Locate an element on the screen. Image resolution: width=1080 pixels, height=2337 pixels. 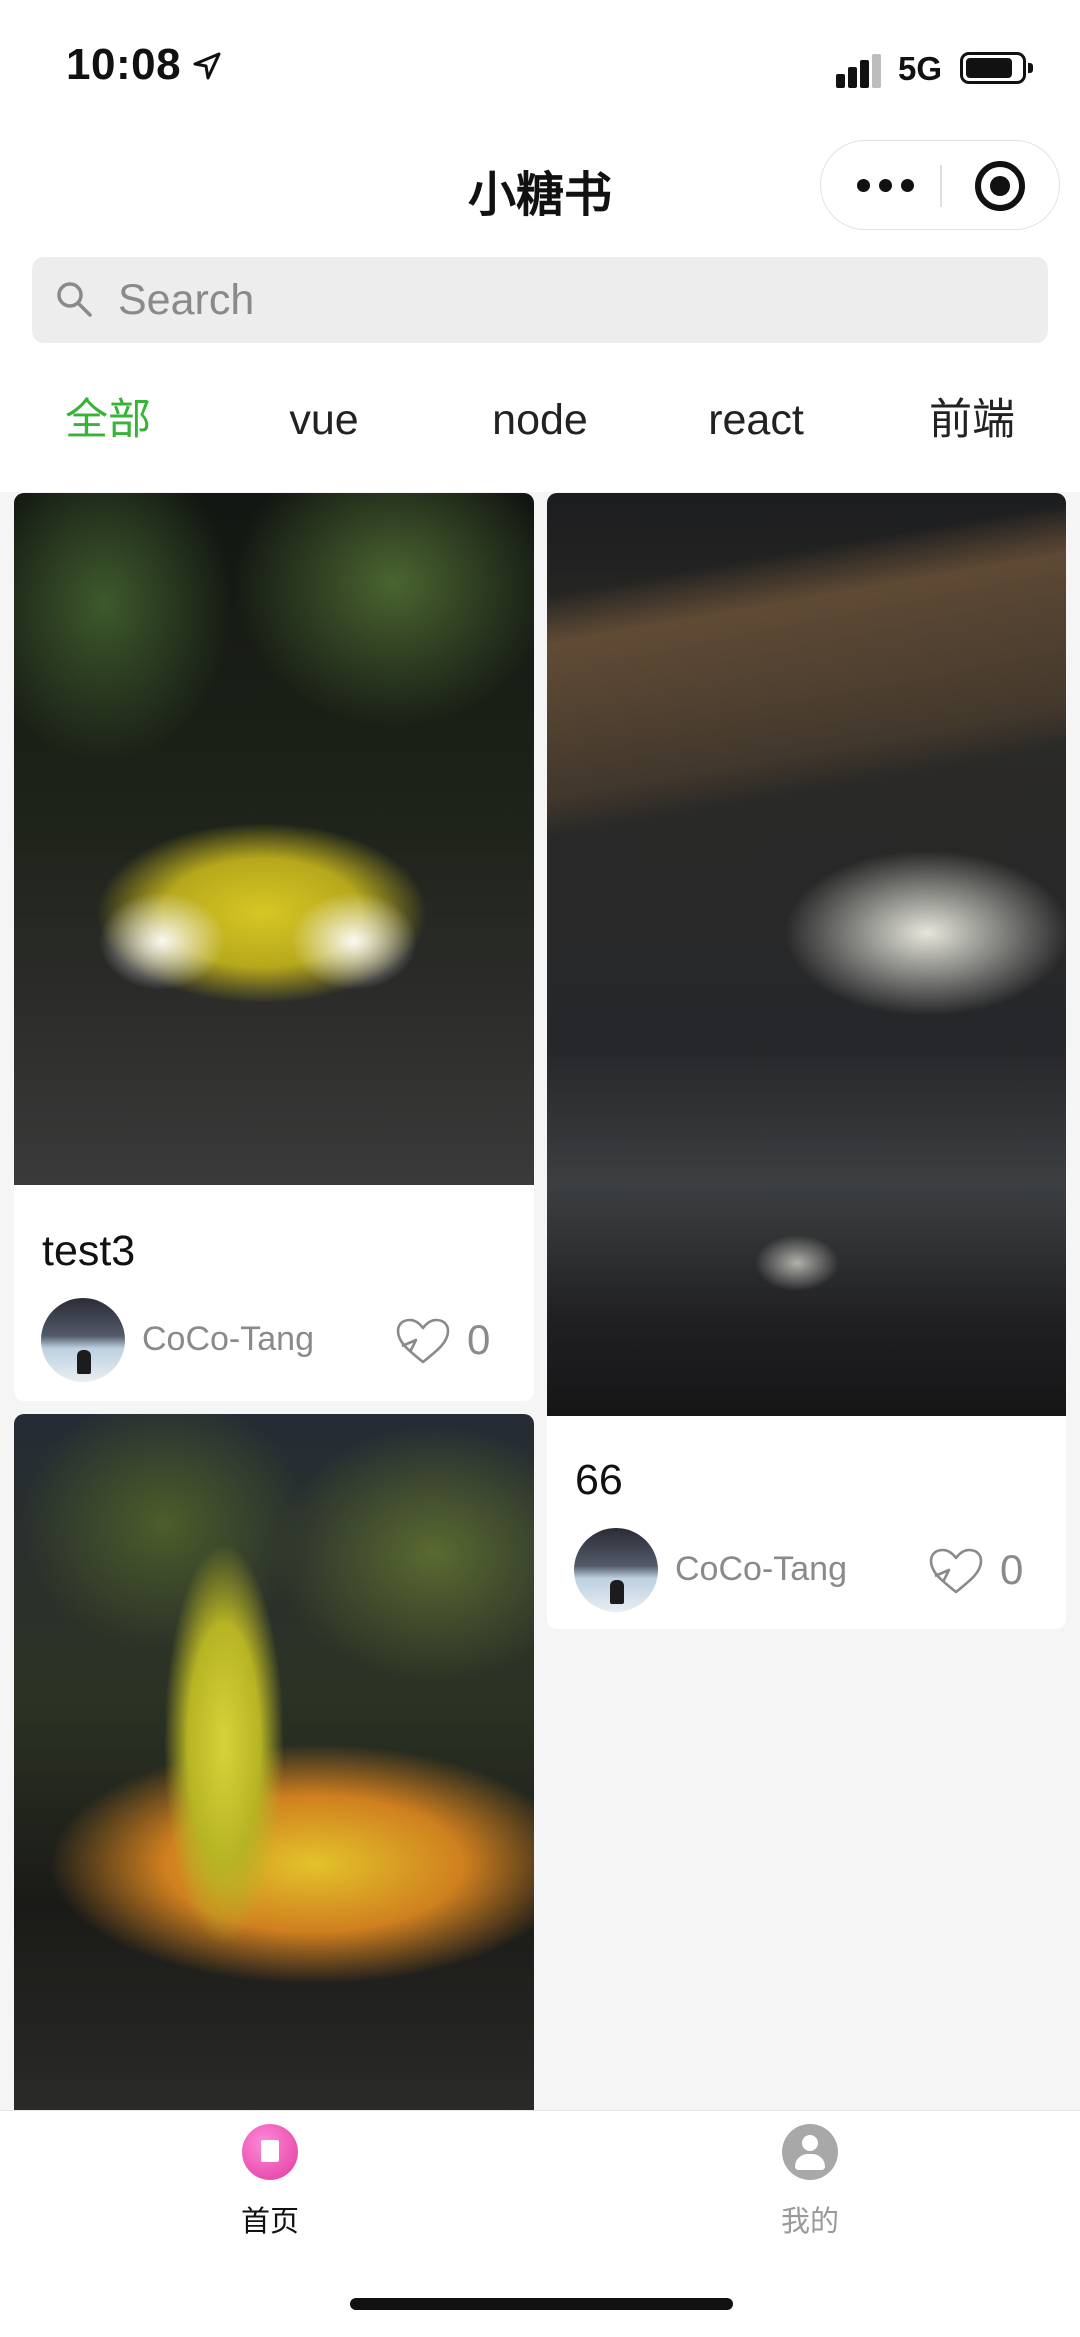
tab-all: 全部 is located at coordinates (108, 420).